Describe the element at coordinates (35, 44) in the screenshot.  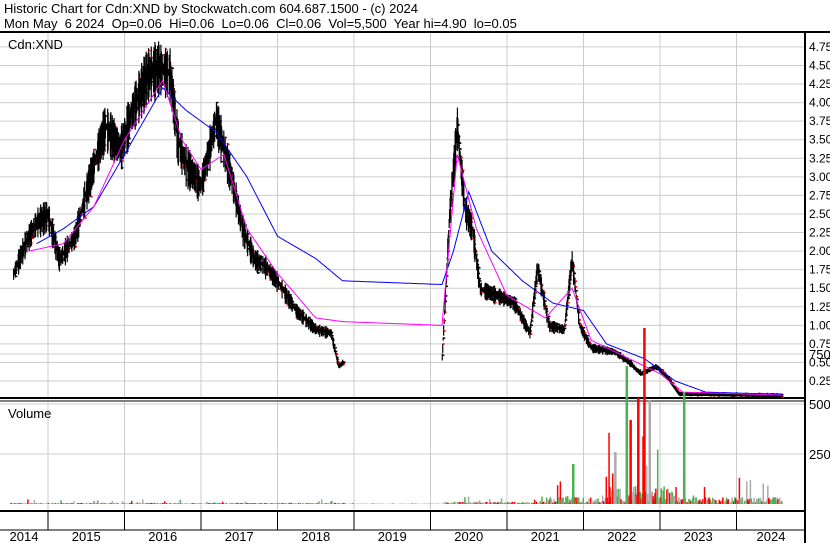
I see `symbol-label: Cdn:XND` at that location.